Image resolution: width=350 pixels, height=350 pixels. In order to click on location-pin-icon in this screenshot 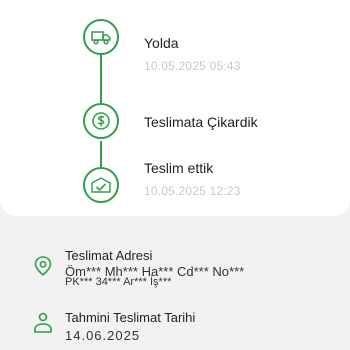, I will do `click(43, 268)`.